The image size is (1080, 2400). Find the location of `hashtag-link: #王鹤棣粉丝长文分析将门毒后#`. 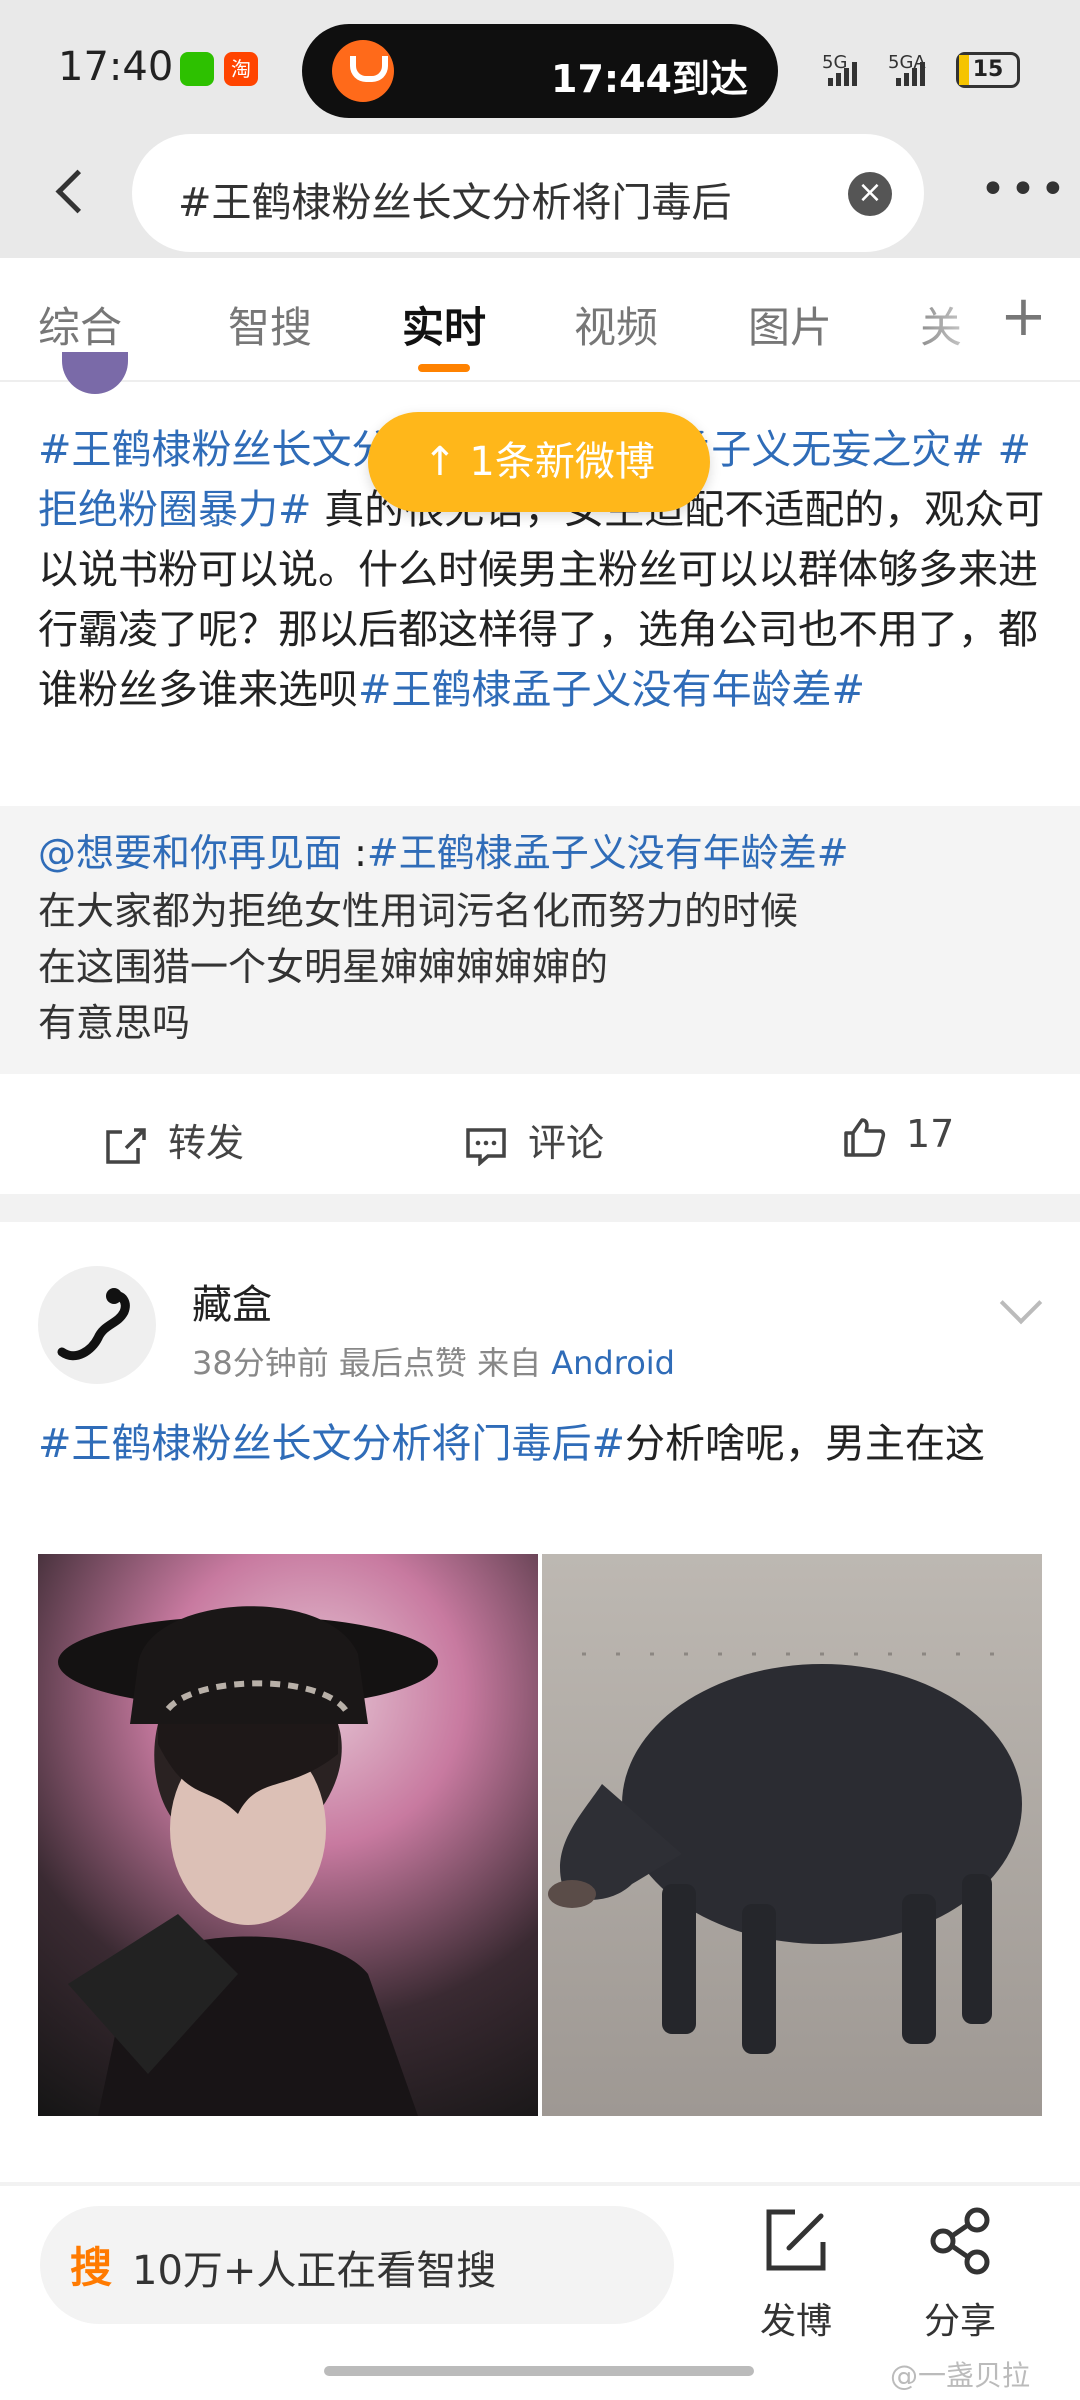

hashtag-link: #王鹤棣粉丝长文分析将门毒后# is located at coordinates (331, 1444).